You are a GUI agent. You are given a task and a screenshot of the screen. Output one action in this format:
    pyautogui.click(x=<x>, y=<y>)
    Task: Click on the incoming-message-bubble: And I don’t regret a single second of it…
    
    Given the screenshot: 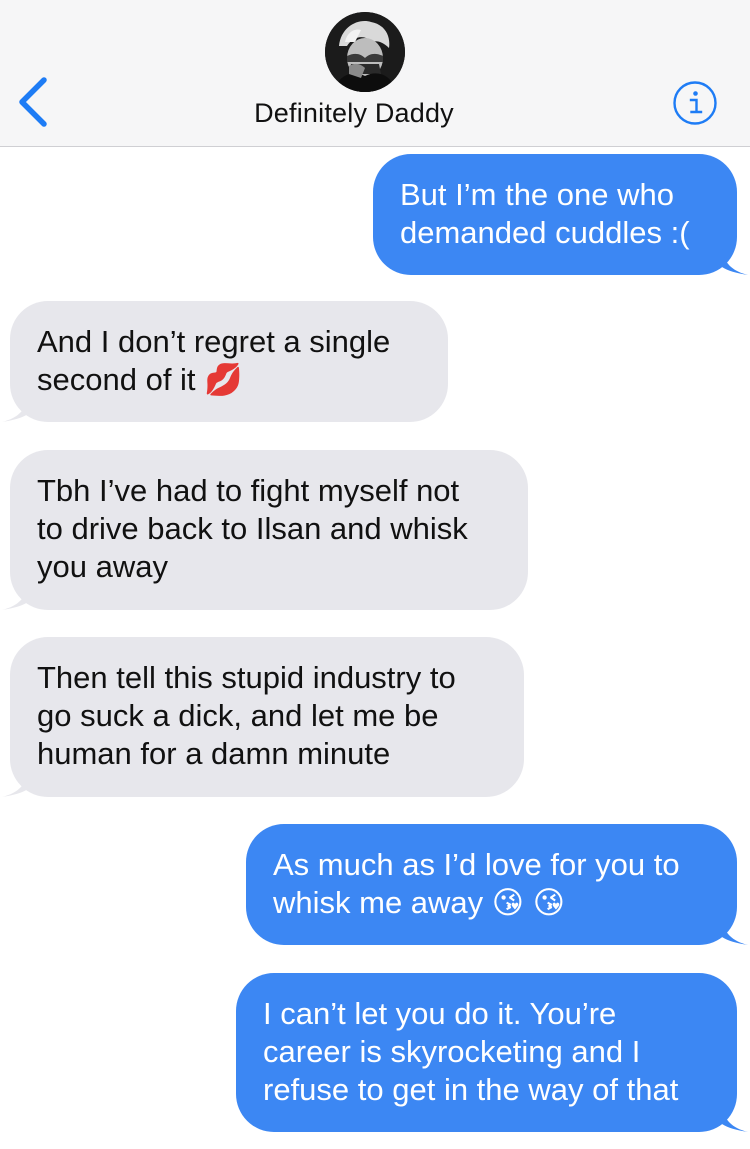 What is the action you would take?
    pyautogui.click(x=229, y=361)
    